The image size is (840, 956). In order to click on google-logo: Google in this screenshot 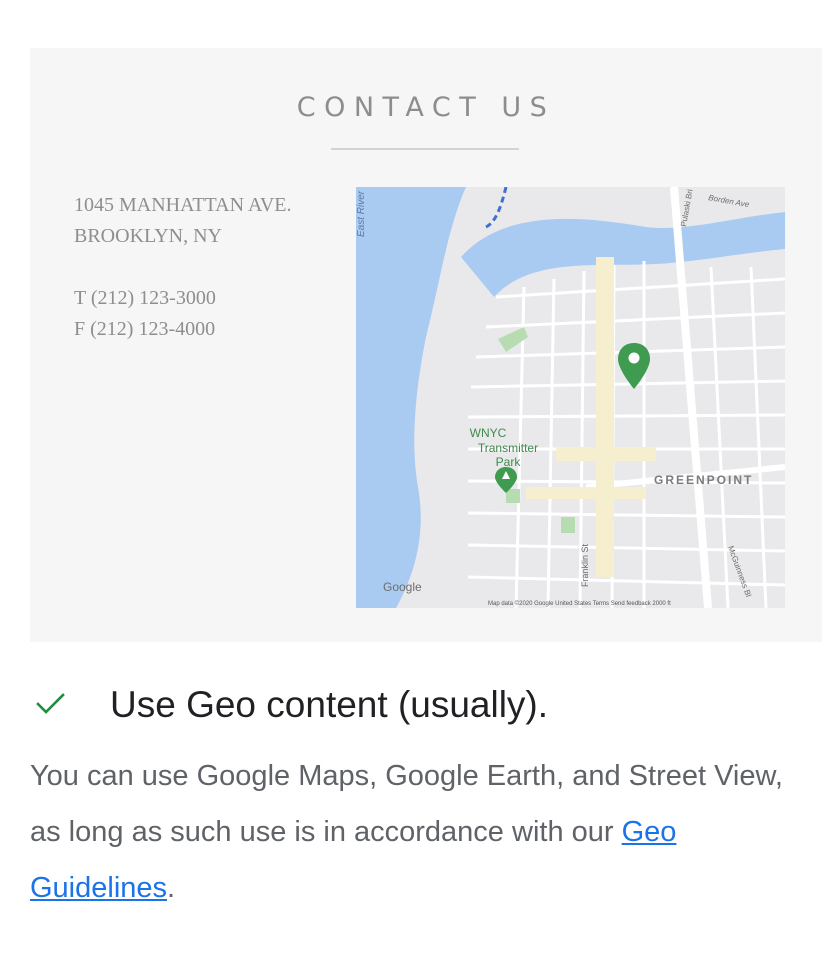, I will do `click(402, 587)`.